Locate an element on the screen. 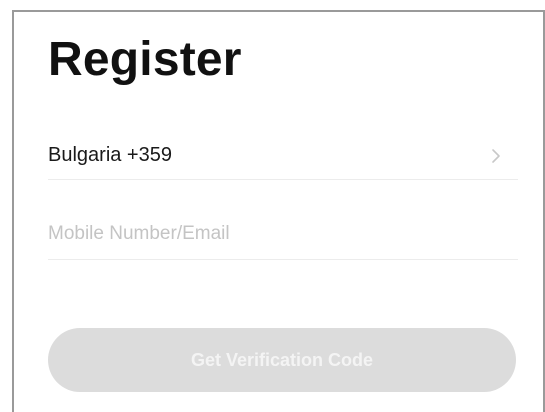 Image resolution: width=545 pixels, height=412 pixels. country-selector: Bulgaria +359 is located at coordinates (283, 156).